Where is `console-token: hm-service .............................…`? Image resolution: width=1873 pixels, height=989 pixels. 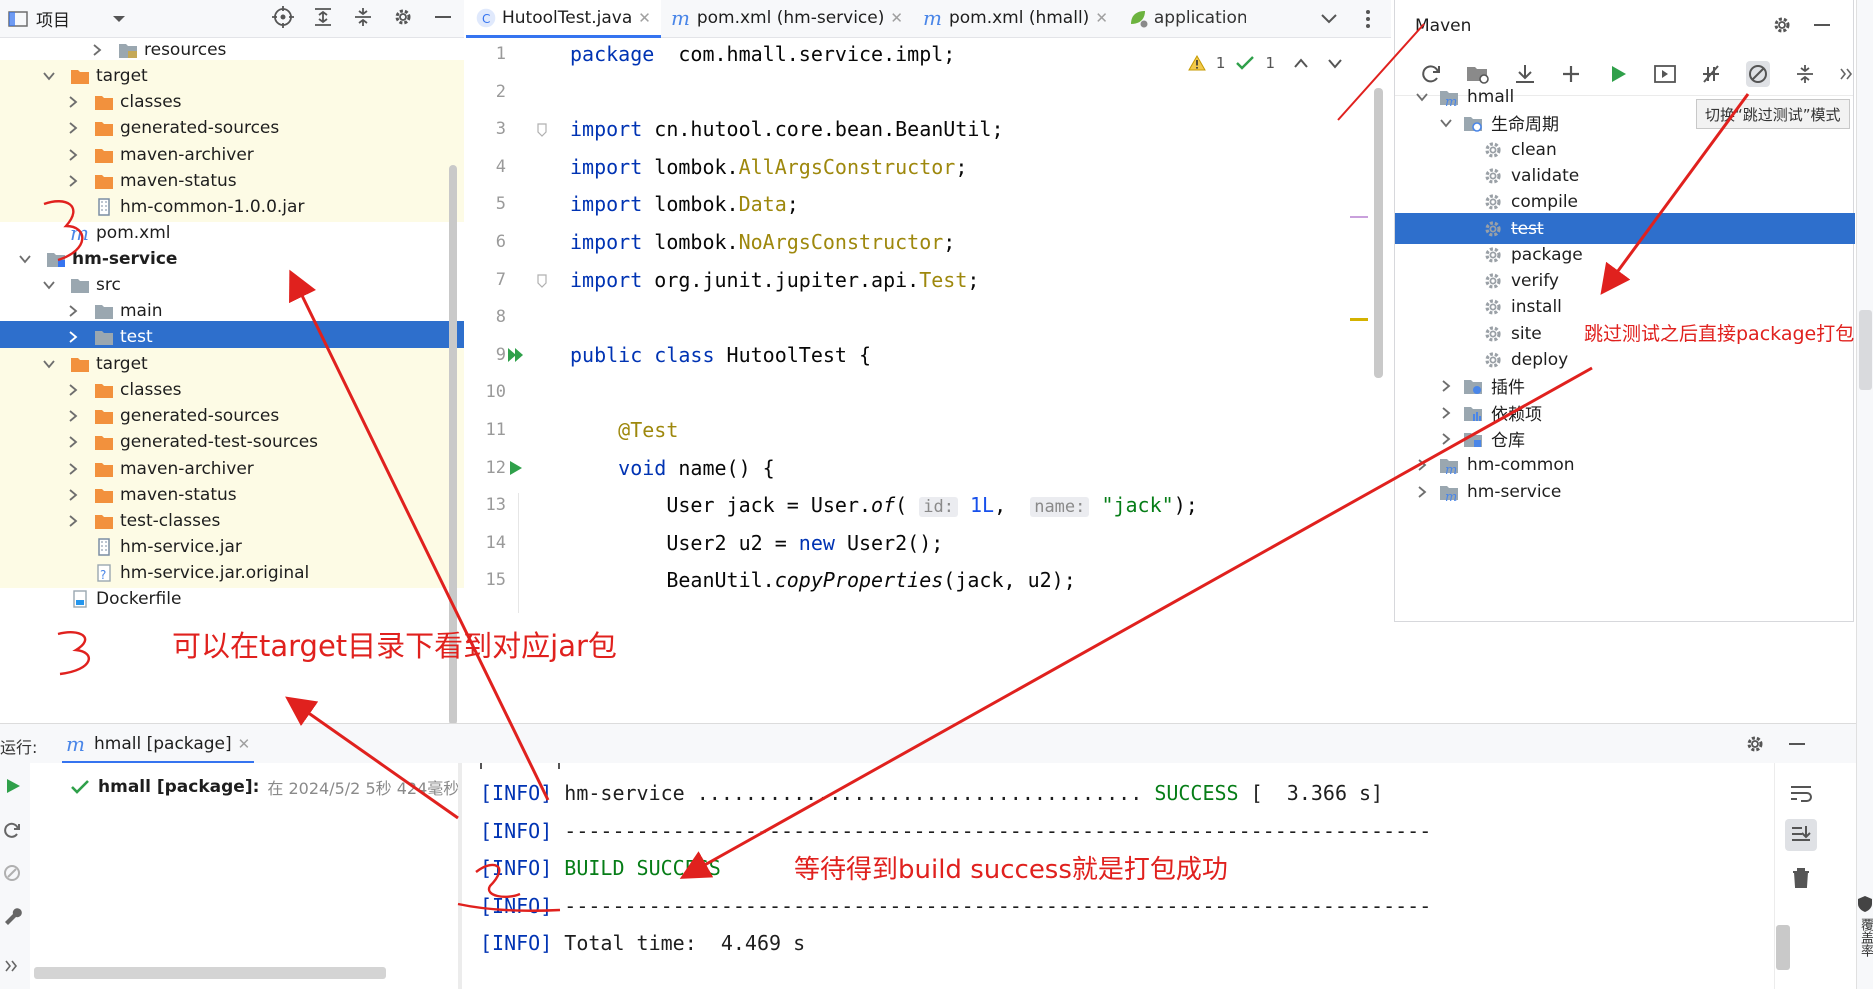 console-token: hm-service .............................… is located at coordinates (853, 793).